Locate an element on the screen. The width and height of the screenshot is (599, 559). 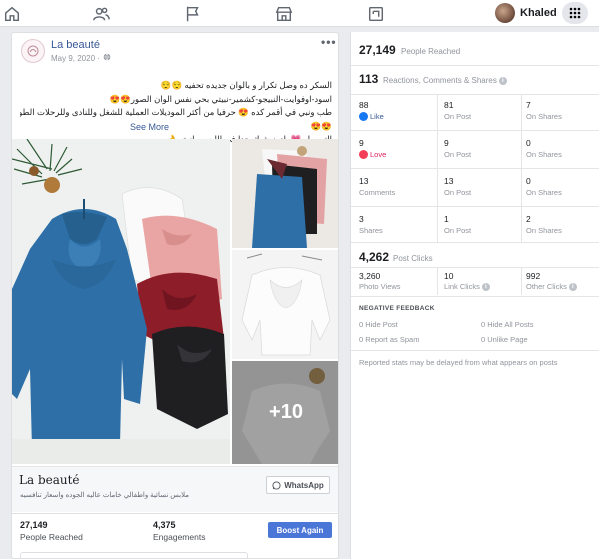
grid-icon is located at coordinates (575, 13).